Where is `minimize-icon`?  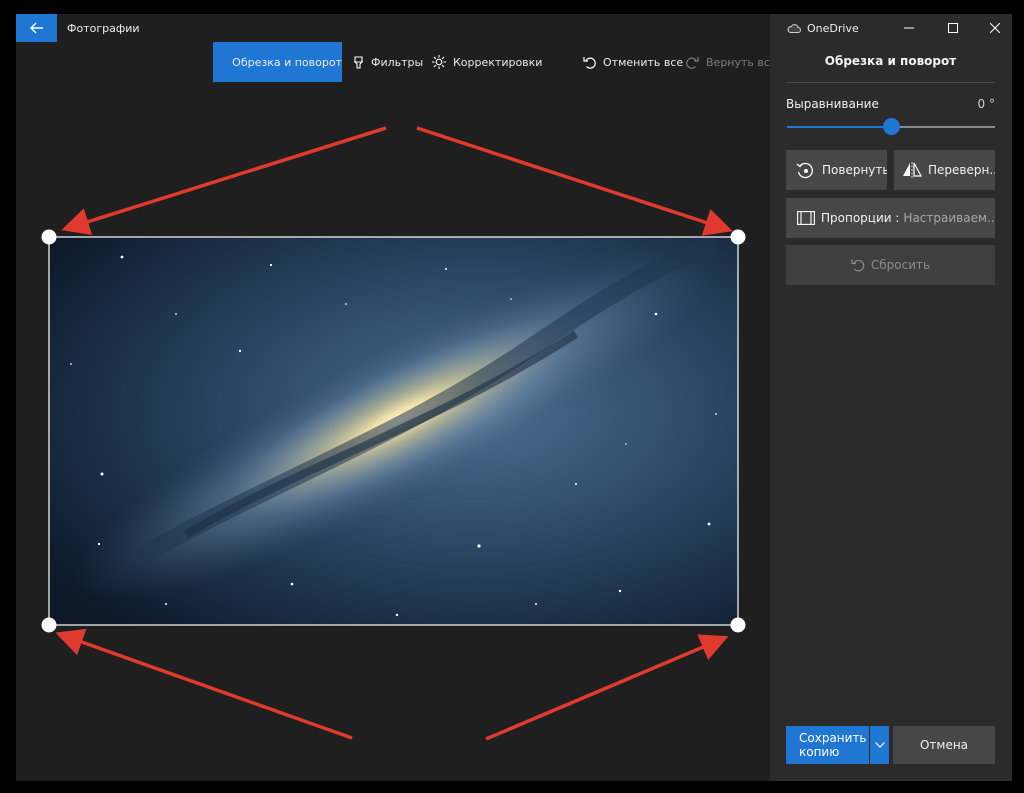 minimize-icon is located at coordinates (909, 28).